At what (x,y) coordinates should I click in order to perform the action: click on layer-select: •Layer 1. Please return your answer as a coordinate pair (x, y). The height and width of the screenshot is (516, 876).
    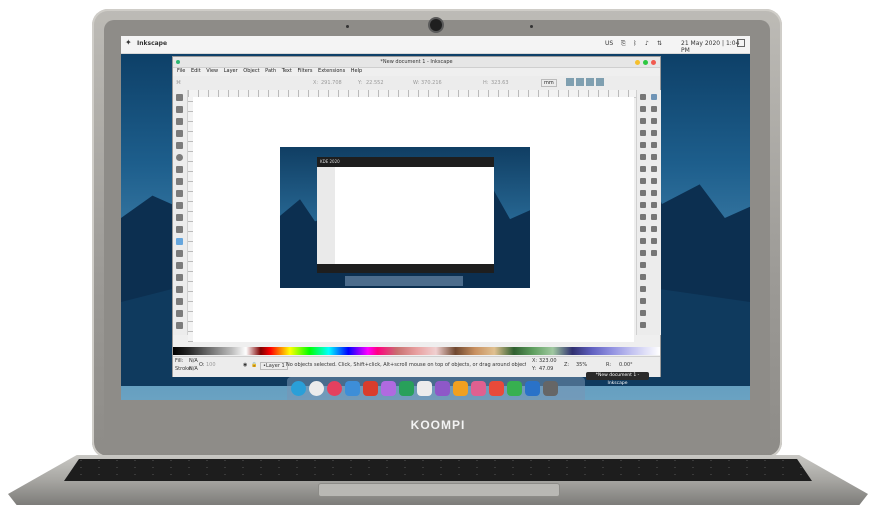
    Looking at the image, I should click on (274, 366).